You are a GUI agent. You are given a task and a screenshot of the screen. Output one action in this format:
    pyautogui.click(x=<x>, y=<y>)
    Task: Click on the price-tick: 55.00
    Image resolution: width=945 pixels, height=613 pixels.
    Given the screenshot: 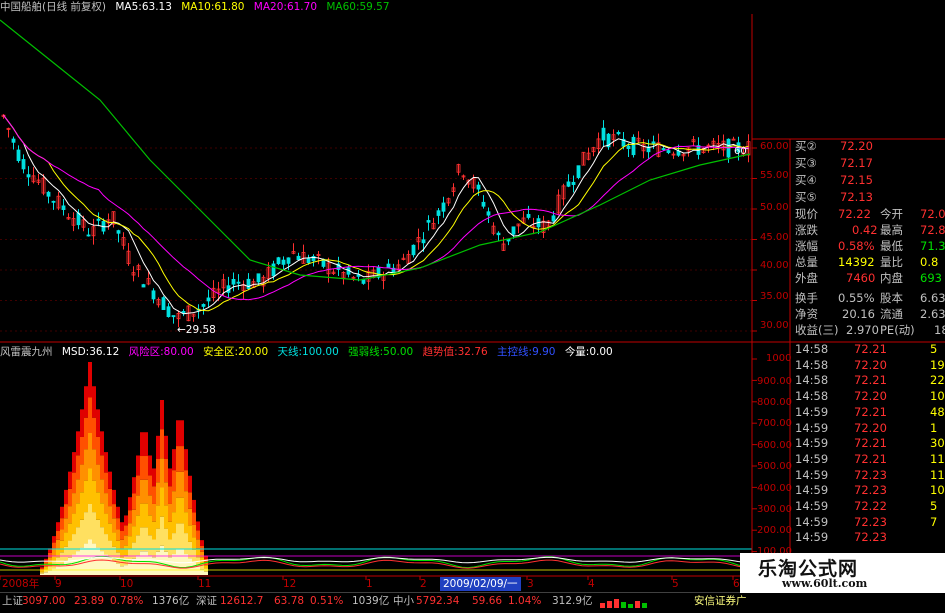 What is the action you would take?
    pyautogui.click(x=774, y=175)
    